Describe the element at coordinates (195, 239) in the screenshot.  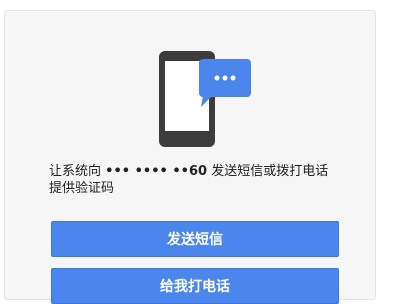
I see `send-sms-button: 发送短信` at that location.